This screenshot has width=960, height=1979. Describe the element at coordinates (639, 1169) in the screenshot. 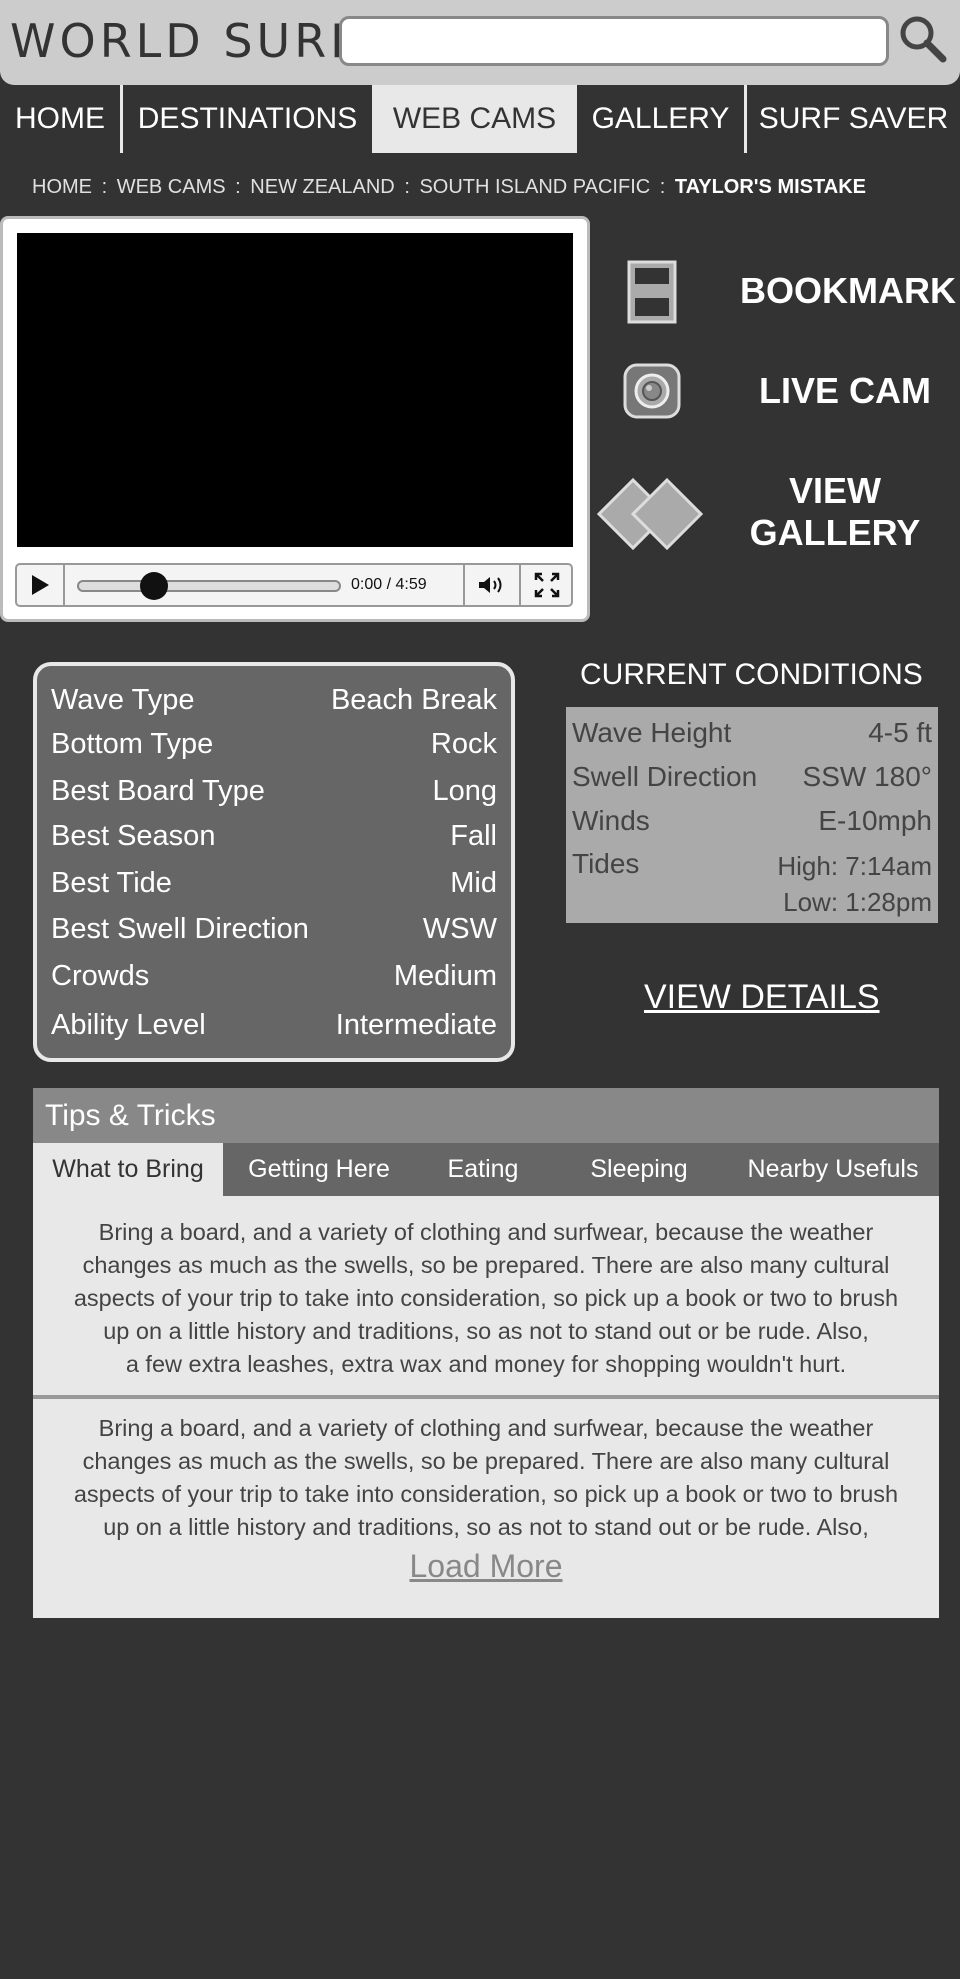

I see `tab-sleeping: Sleeping` at that location.